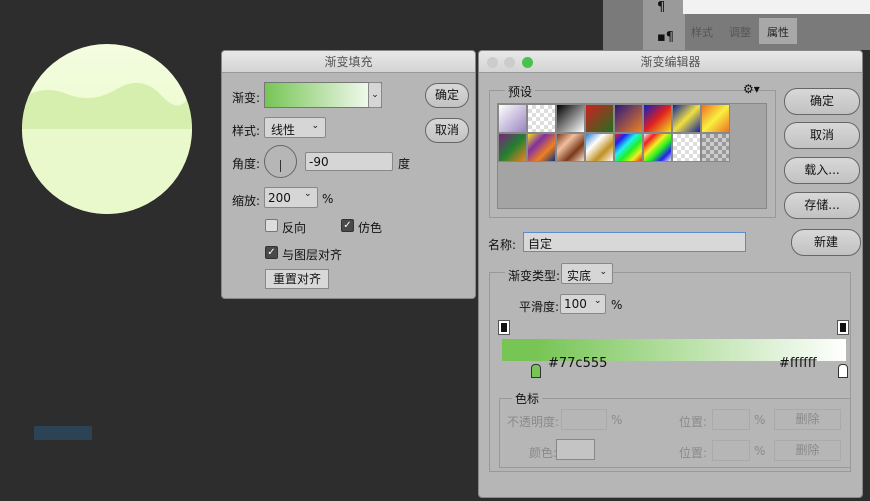 This screenshot has height=501, width=870. I want to click on opacity-input, so click(584, 419).